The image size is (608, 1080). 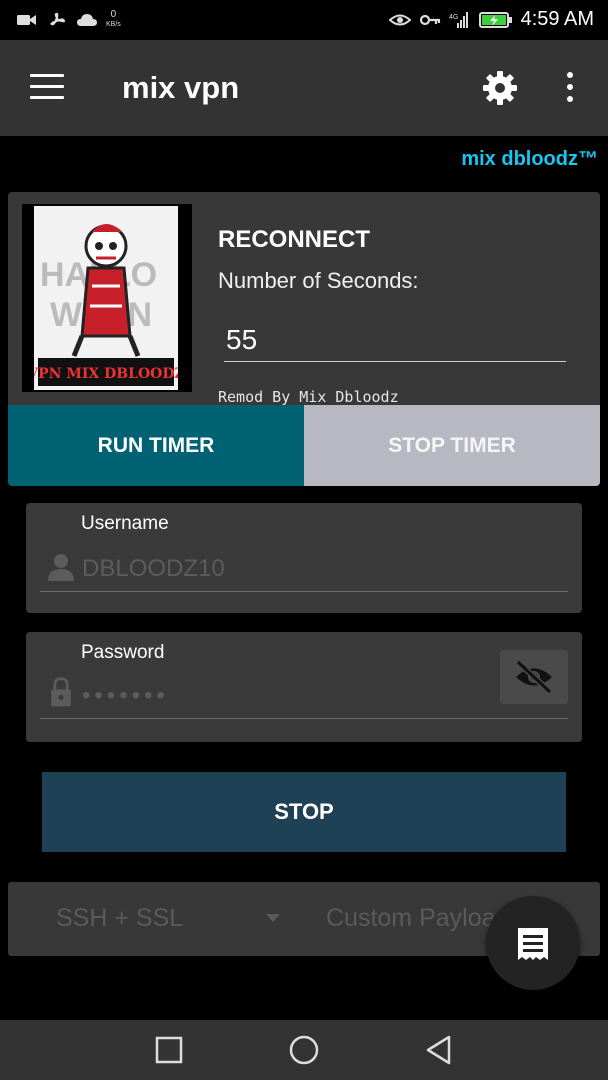 I want to click on home-circle-icon, so click(x=304, y=1050).